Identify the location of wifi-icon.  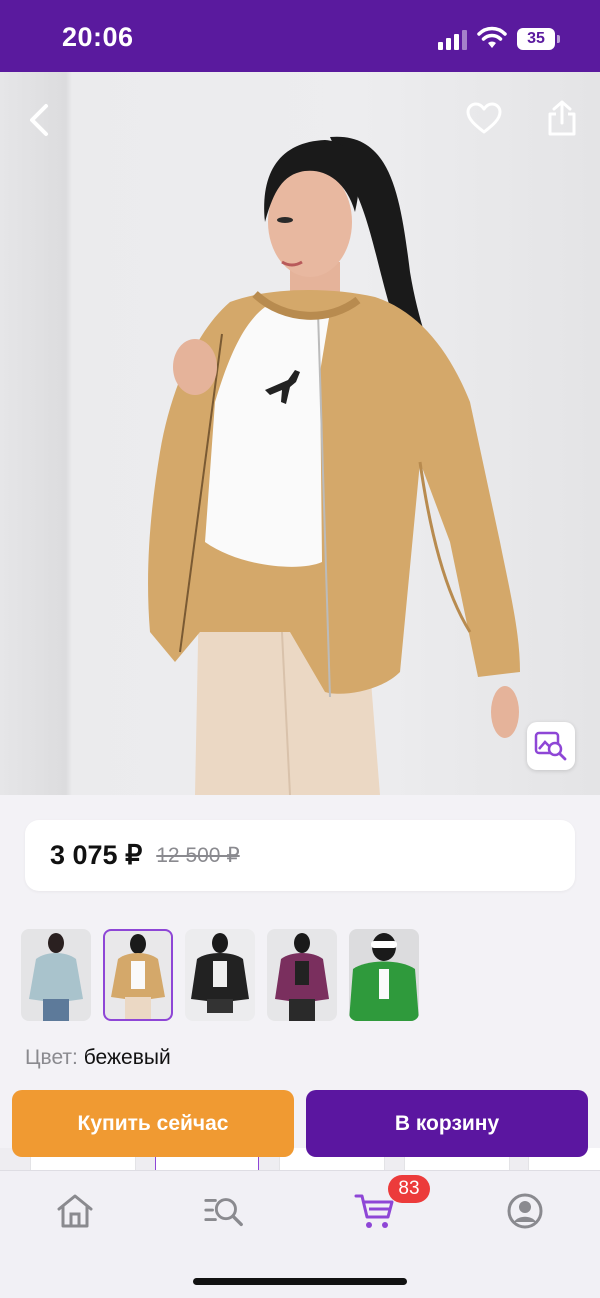
(492, 37).